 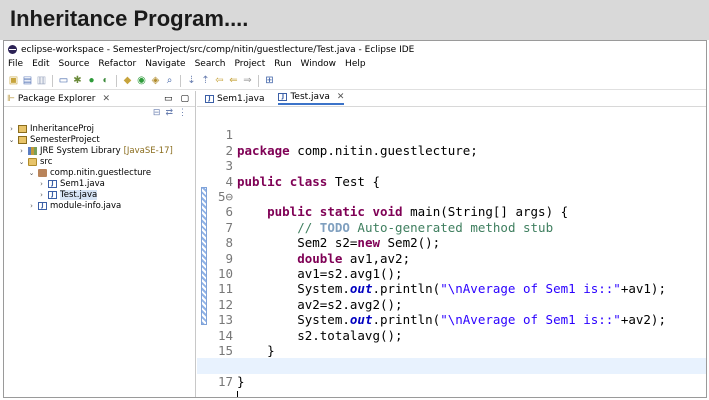 I want to click on tab-sem1-java: J Sem1.java, so click(x=234, y=99).